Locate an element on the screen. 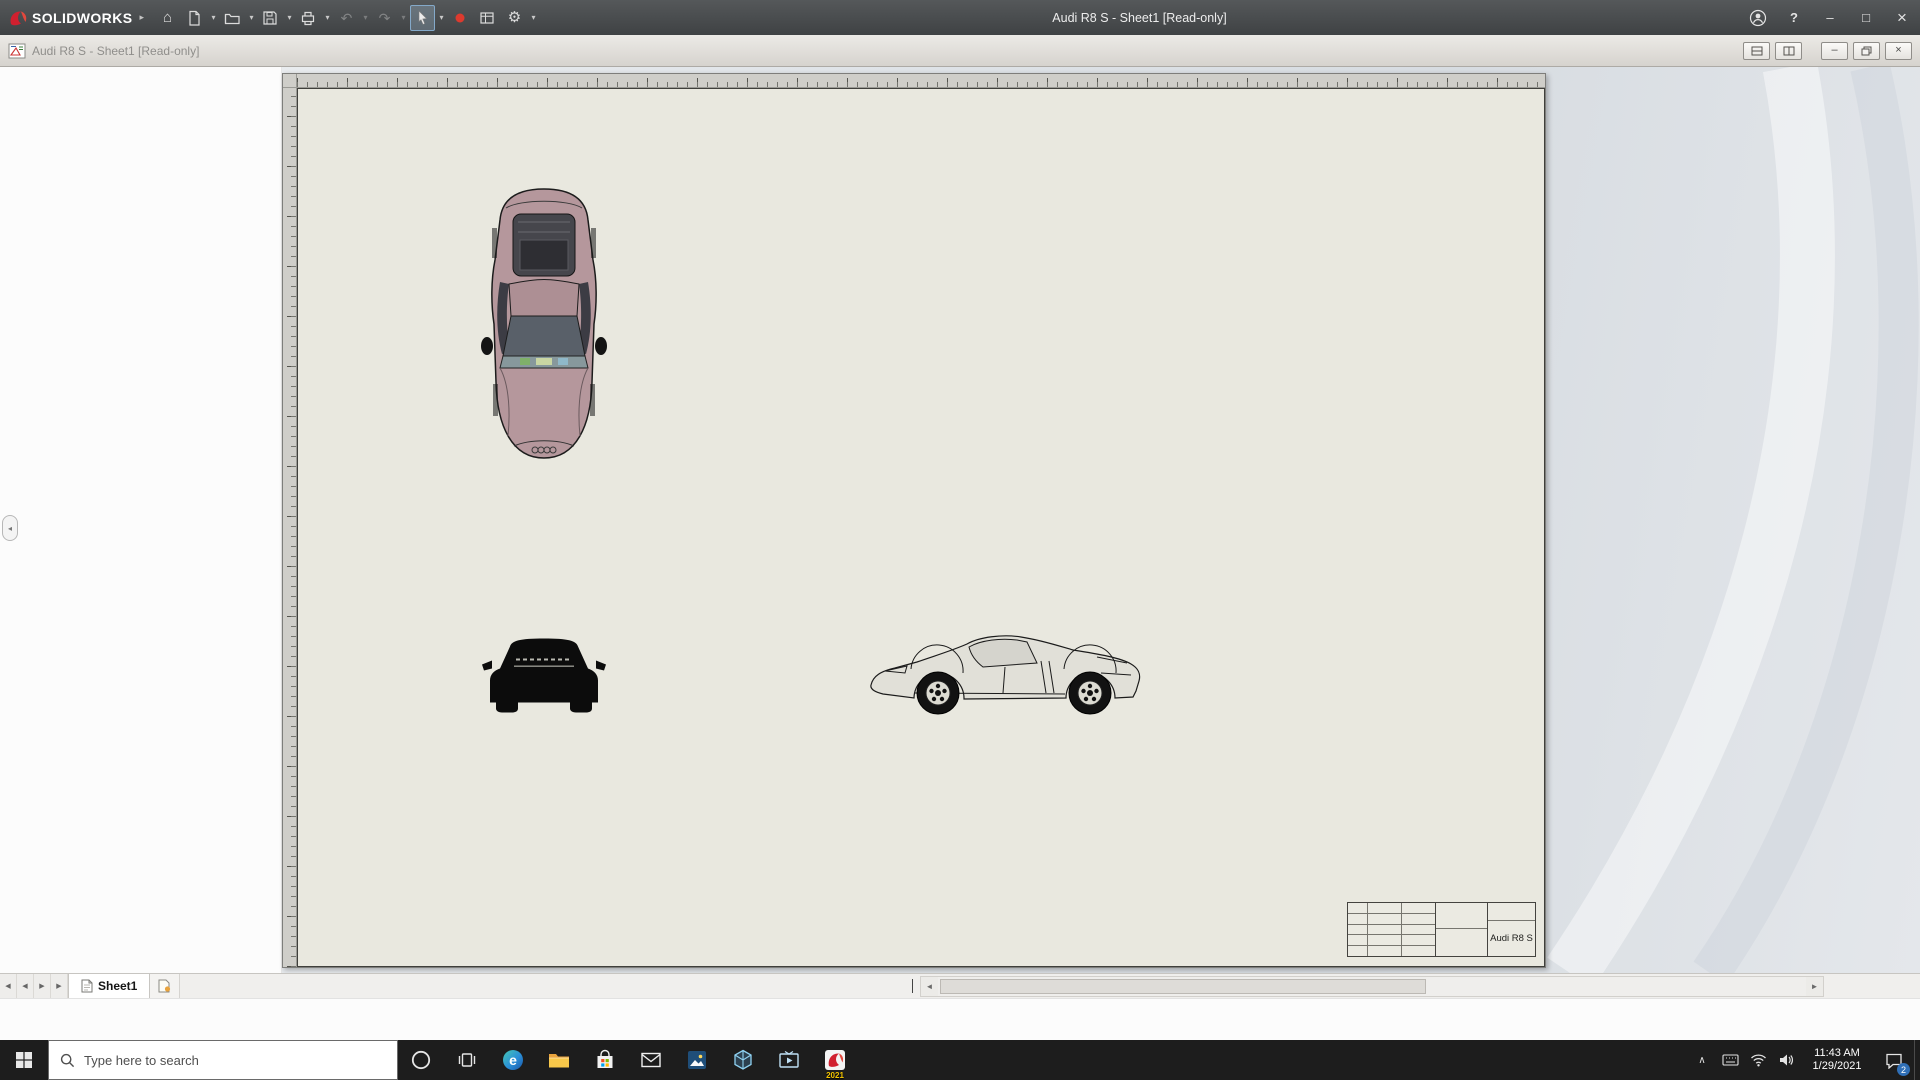 The image size is (1920, 1080). scrollbar-track is located at coordinates (1372, 986).